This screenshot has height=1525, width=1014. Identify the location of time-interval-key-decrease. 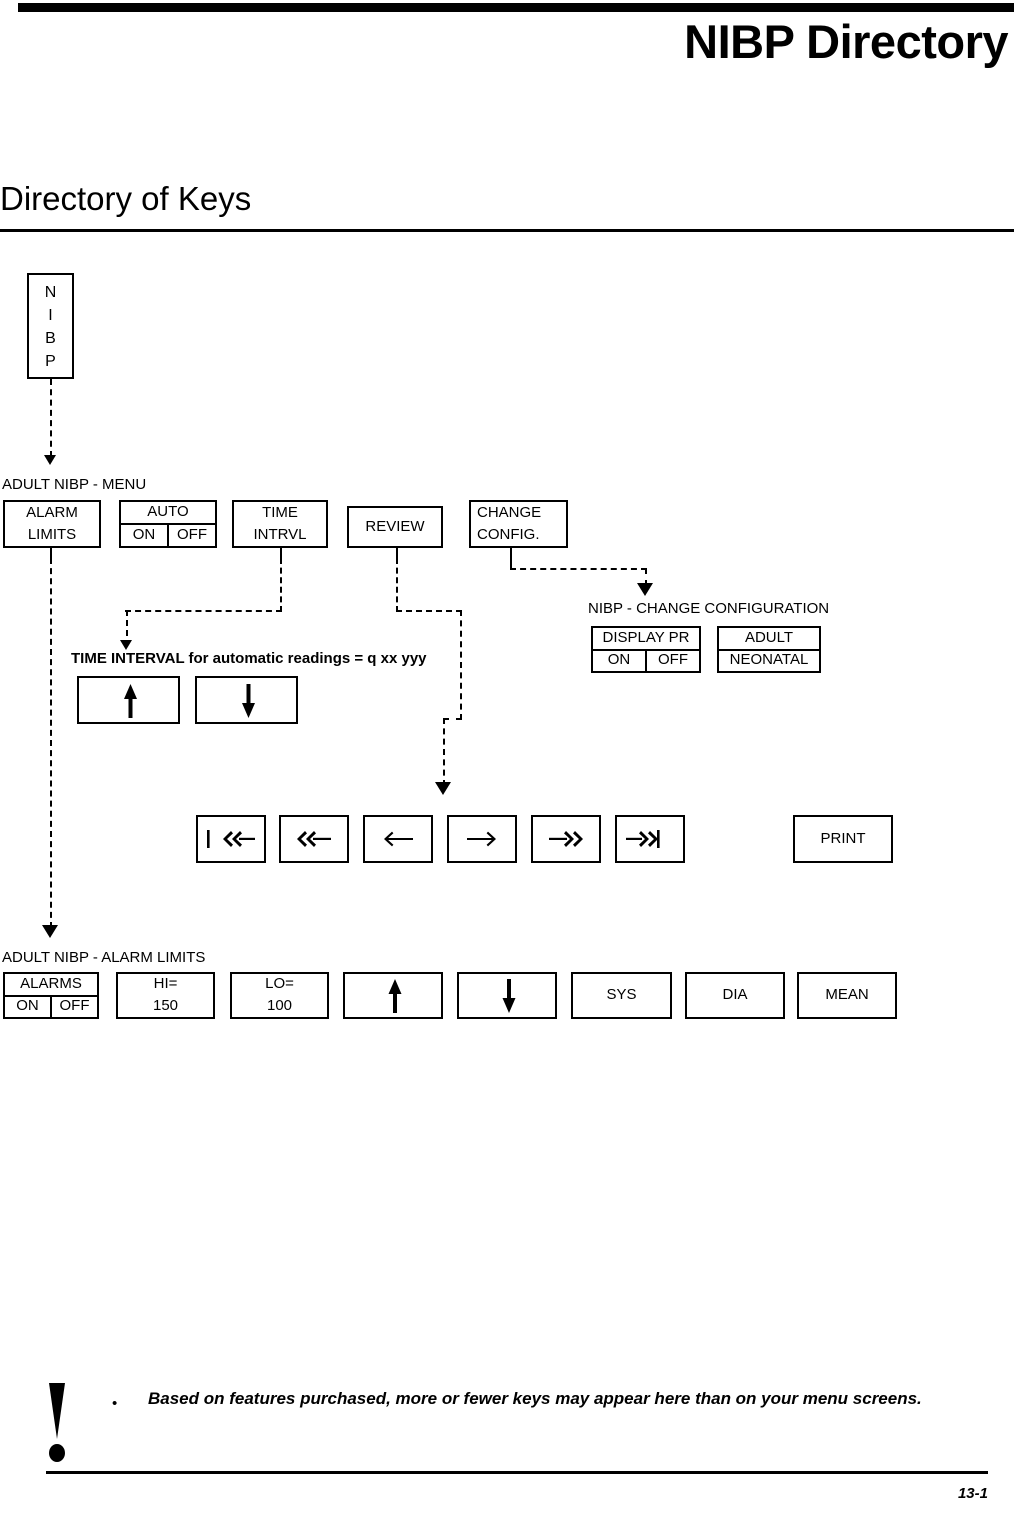
(246, 700).